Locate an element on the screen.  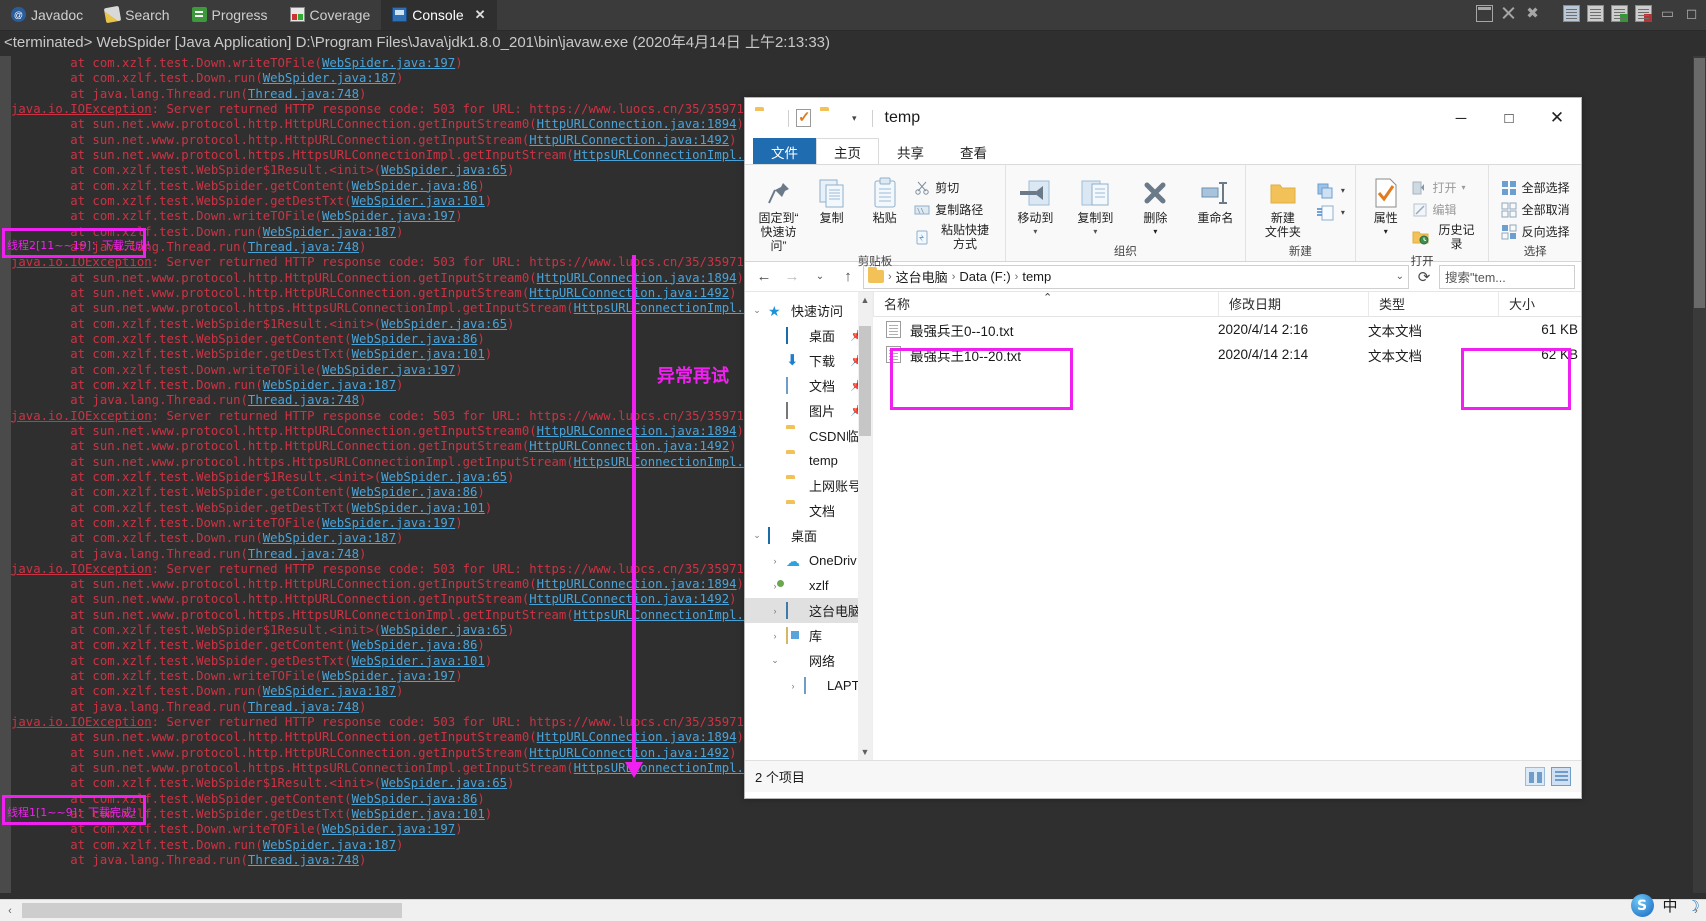
tab-search: Search is located at coordinates (137, 15).